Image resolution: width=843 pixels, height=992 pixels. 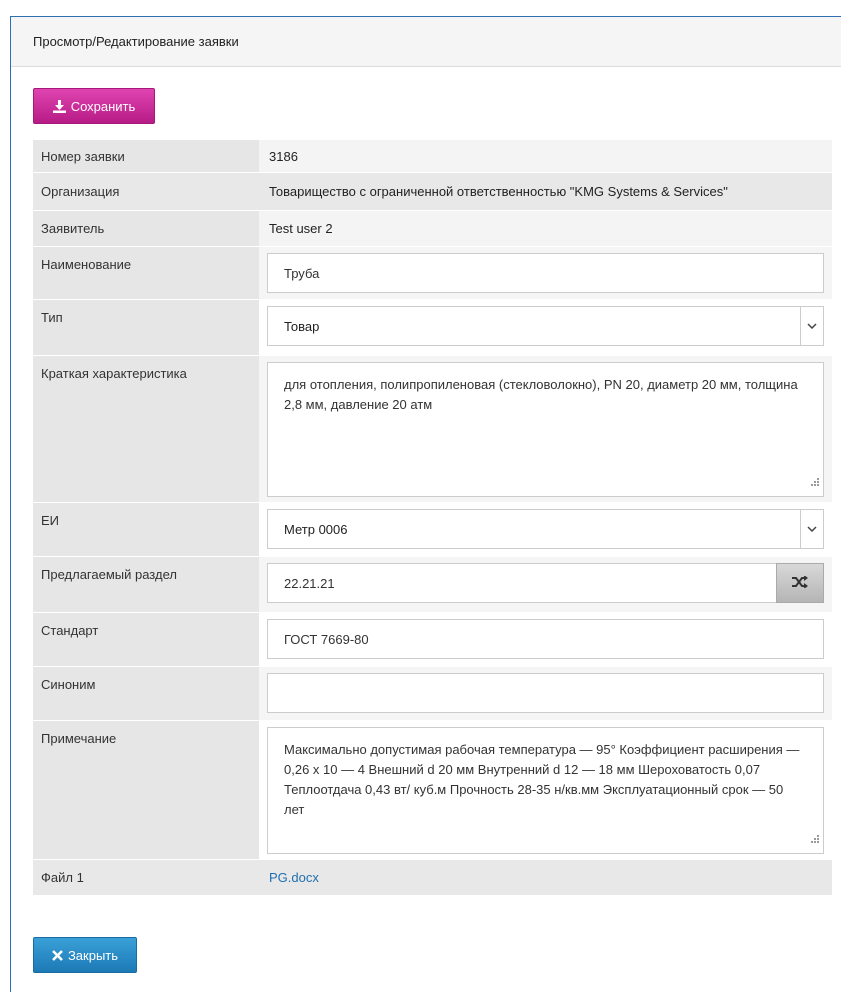 What do you see at coordinates (426, 42) in the screenshot?
I see `panel-title: Просмотр/Редактирование заявки` at bounding box center [426, 42].